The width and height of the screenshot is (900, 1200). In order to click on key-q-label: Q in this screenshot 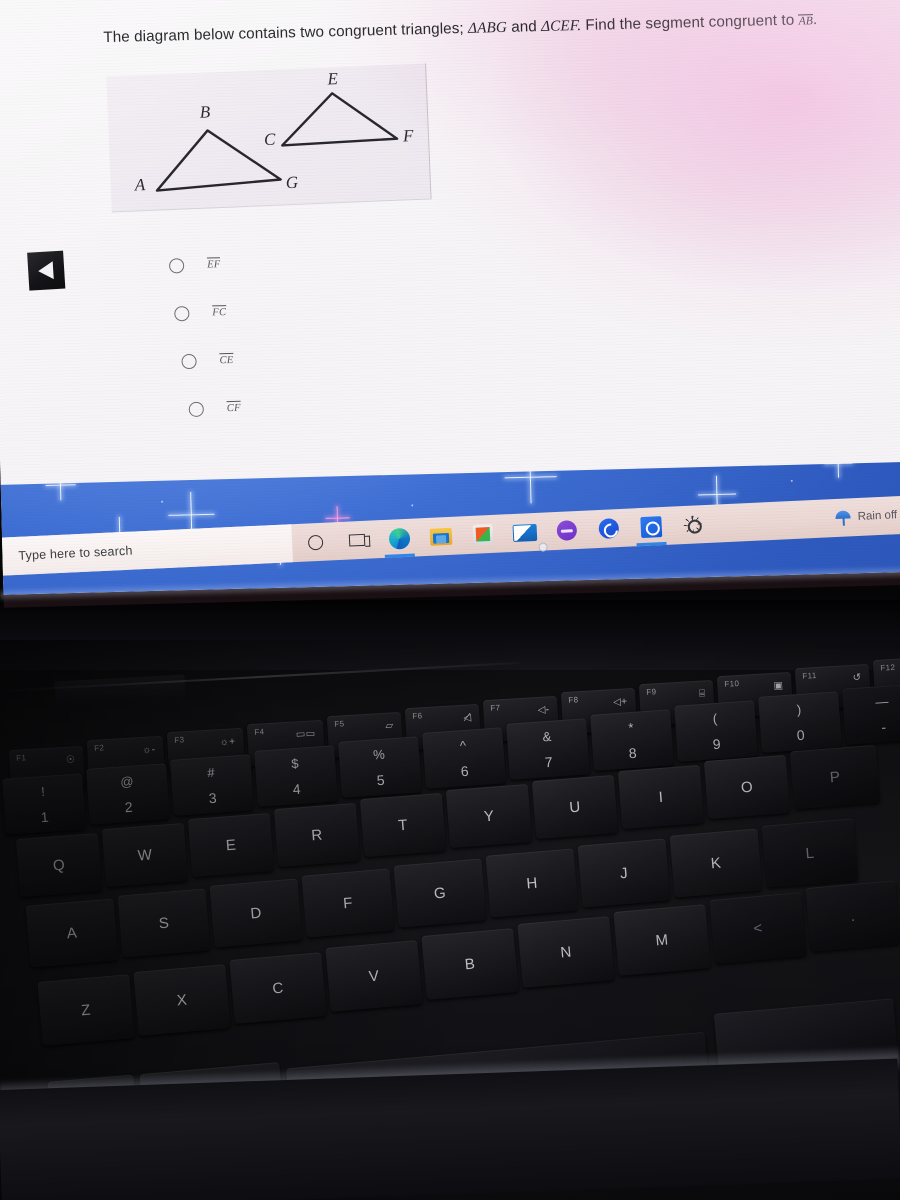, I will do `click(59, 865)`.